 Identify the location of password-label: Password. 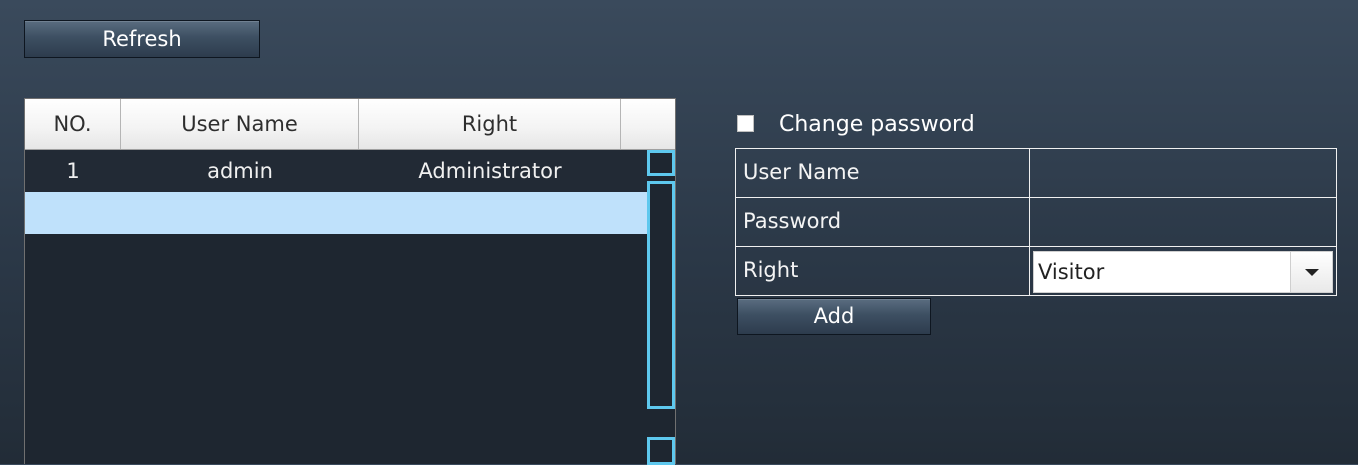
(883, 222).